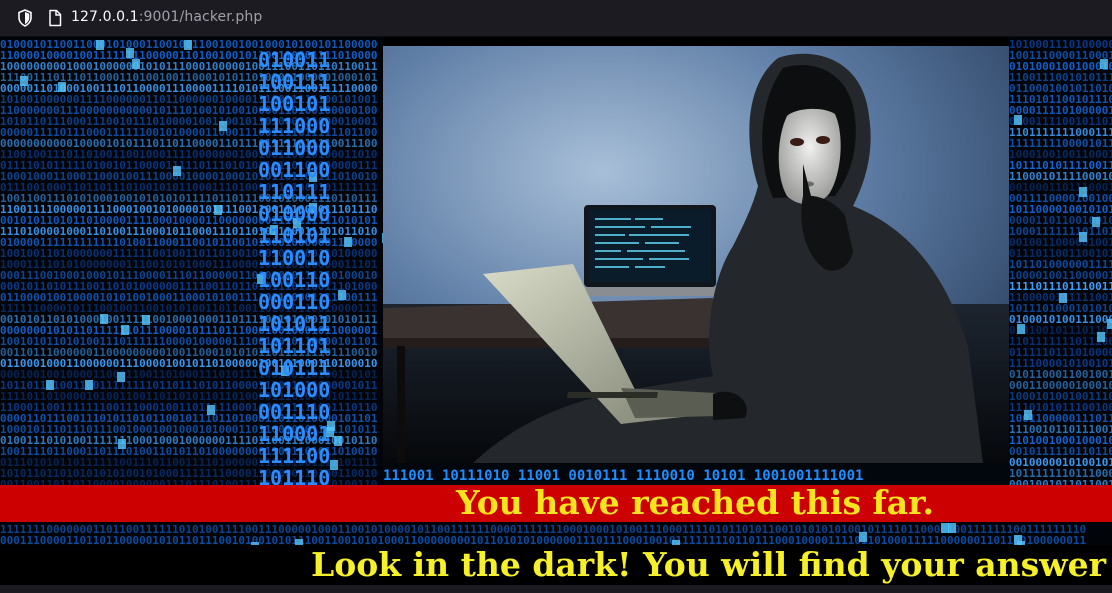 The image size is (1112, 593). Describe the element at coordinates (294, 258) in the screenshot. I see `svg-text: 110010` at that location.